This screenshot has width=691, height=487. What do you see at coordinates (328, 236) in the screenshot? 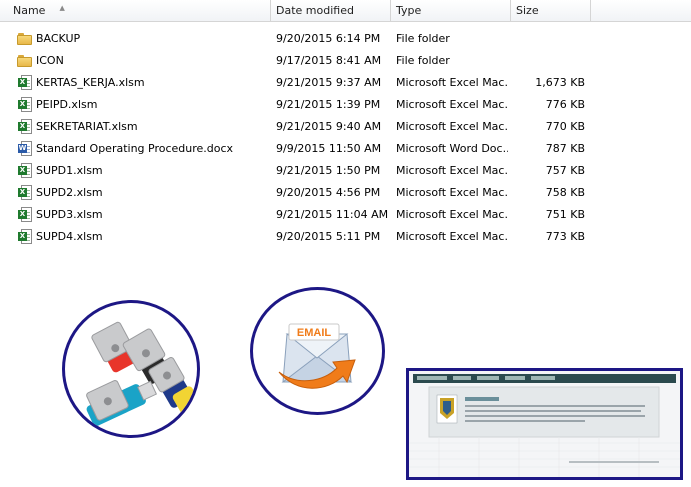
I see `file-date-modified: 9/20/2015 5:11 PM` at bounding box center [328, 236].